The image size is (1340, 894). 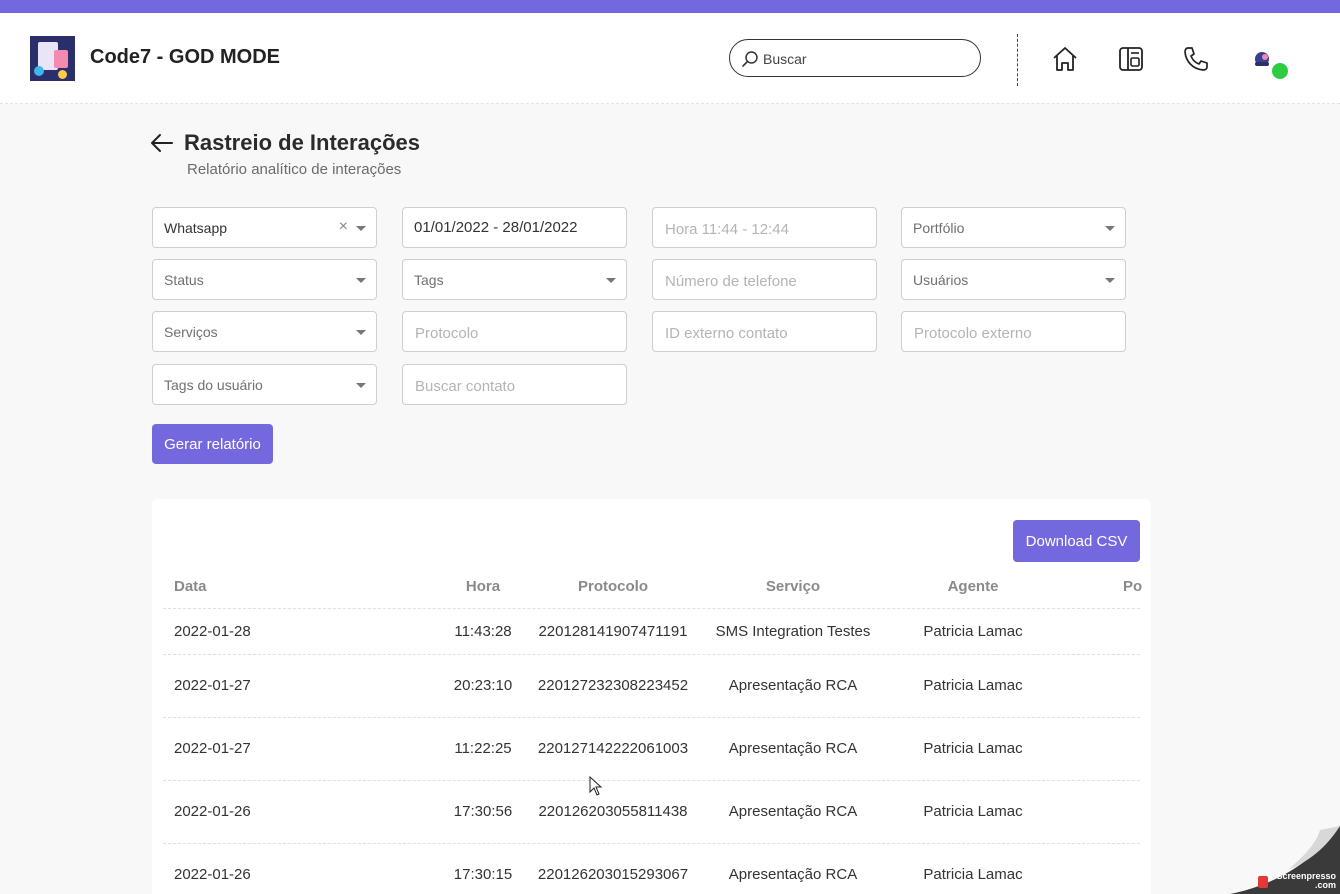 What do you see at coordinates (1196, 59) in the screenshot?
I see `phone-icon` at bounding box center [1196, 59].